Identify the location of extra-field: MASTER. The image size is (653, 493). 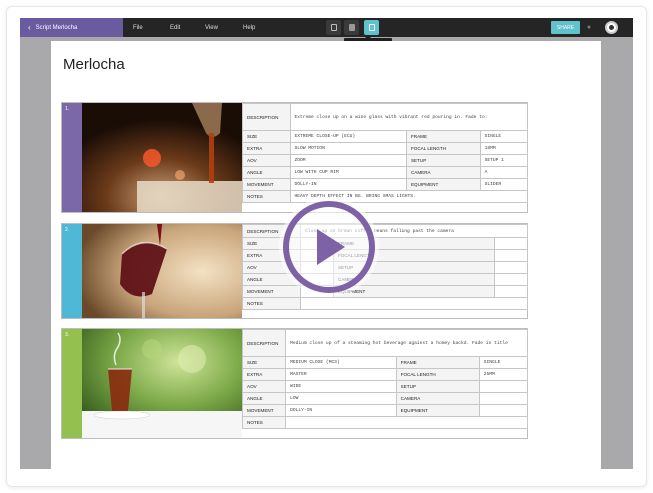
(341, 374).